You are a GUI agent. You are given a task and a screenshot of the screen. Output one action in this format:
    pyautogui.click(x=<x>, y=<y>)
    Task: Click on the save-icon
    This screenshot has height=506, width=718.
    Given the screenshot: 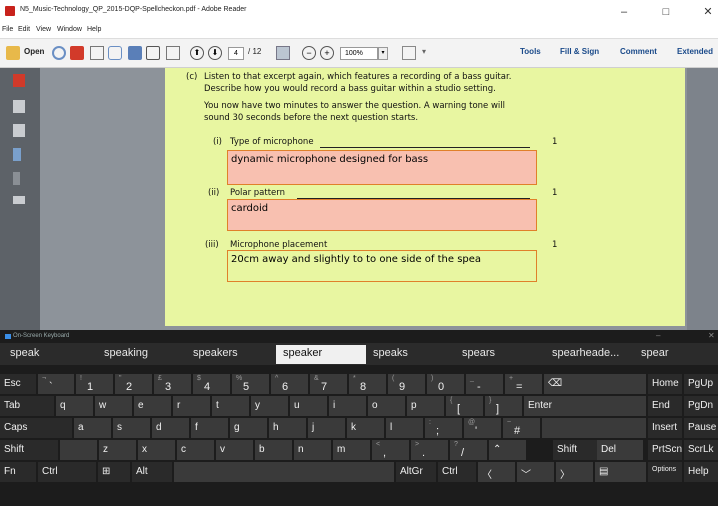 What is the action you would take?
    pyautogui.click(x=135, y=53)
    